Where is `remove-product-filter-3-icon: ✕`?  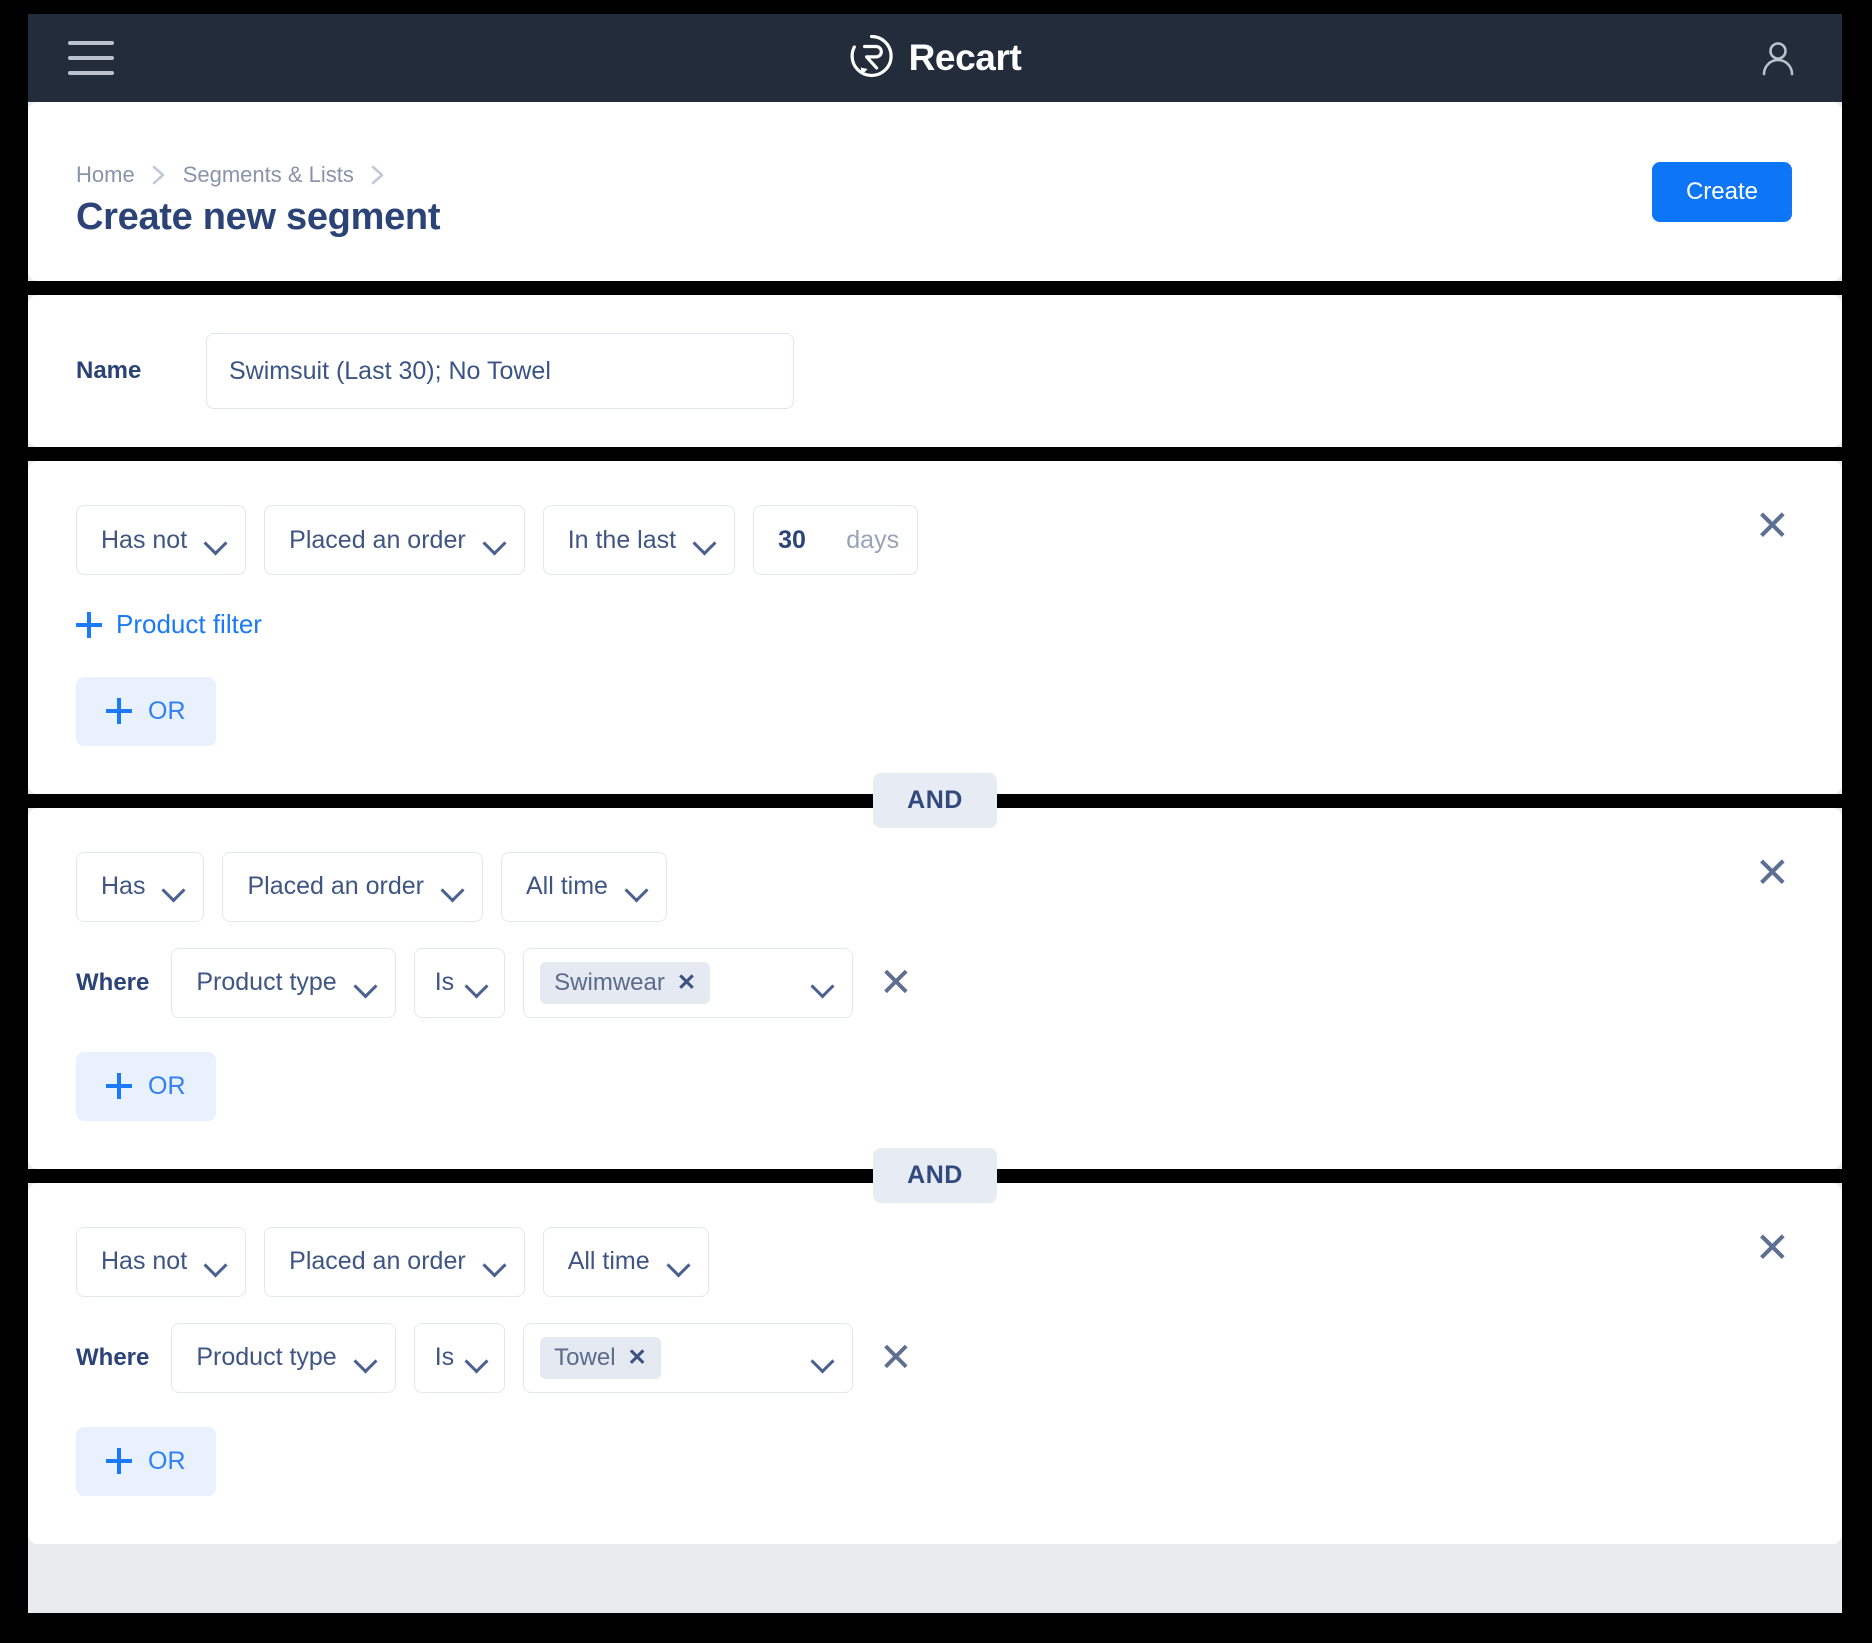 remove-product-filter-3-icon: ✕ is located at coordinates (896, 1358).